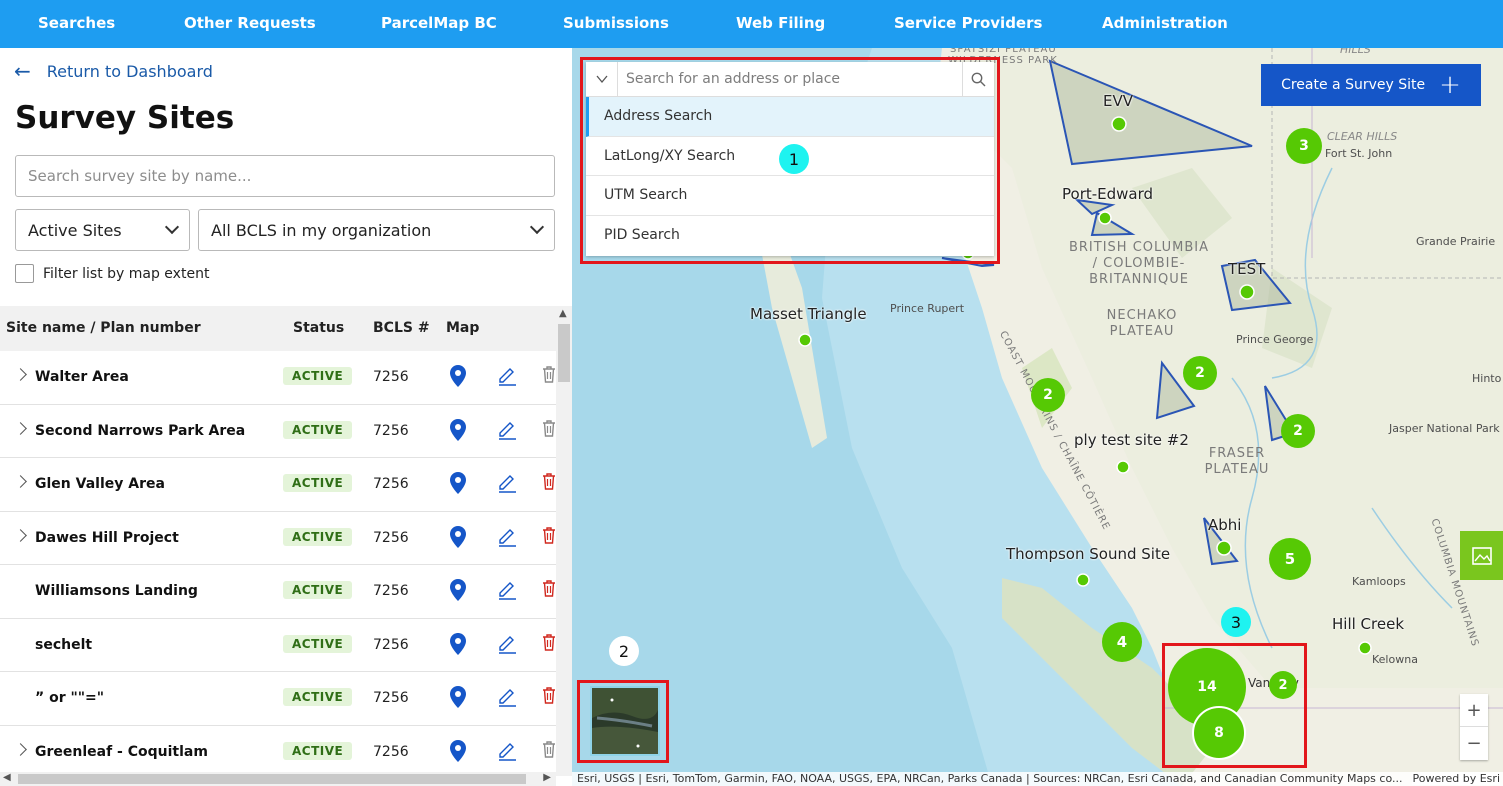 The width and height of the screenshot is (1503, 786). What do you see at coordinates (1481, 555) in the screenshot?
I see `basemap-toggle-button` at bounding box center [1481, 555].